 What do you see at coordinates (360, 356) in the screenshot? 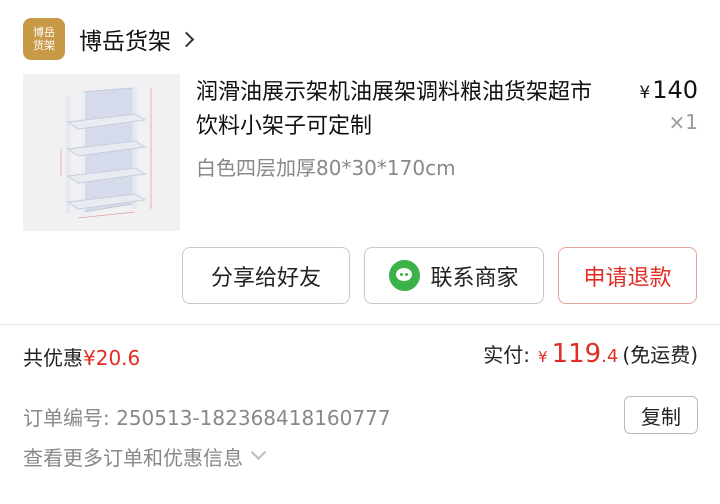
I see `payment-summary: 共优惠¥20.6 实付: ¥ 119 .4 (免运费)` at bounding box center [360, 356].